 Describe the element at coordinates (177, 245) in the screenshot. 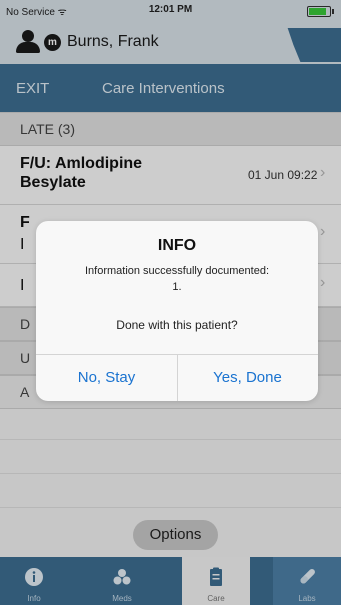

I see `alert-title: INFO` at that location.